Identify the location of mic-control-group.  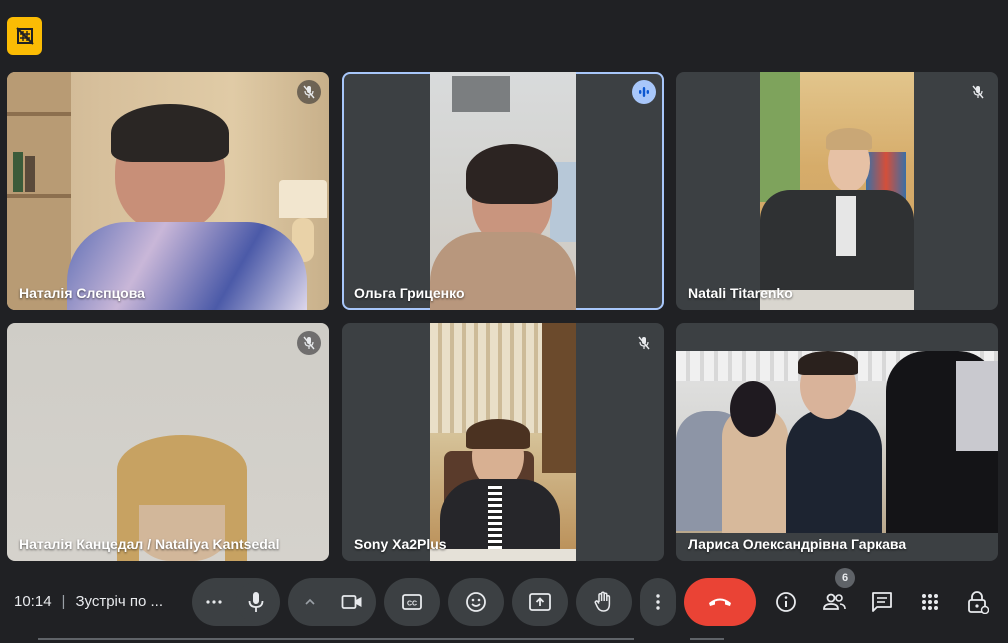
(236, 602).